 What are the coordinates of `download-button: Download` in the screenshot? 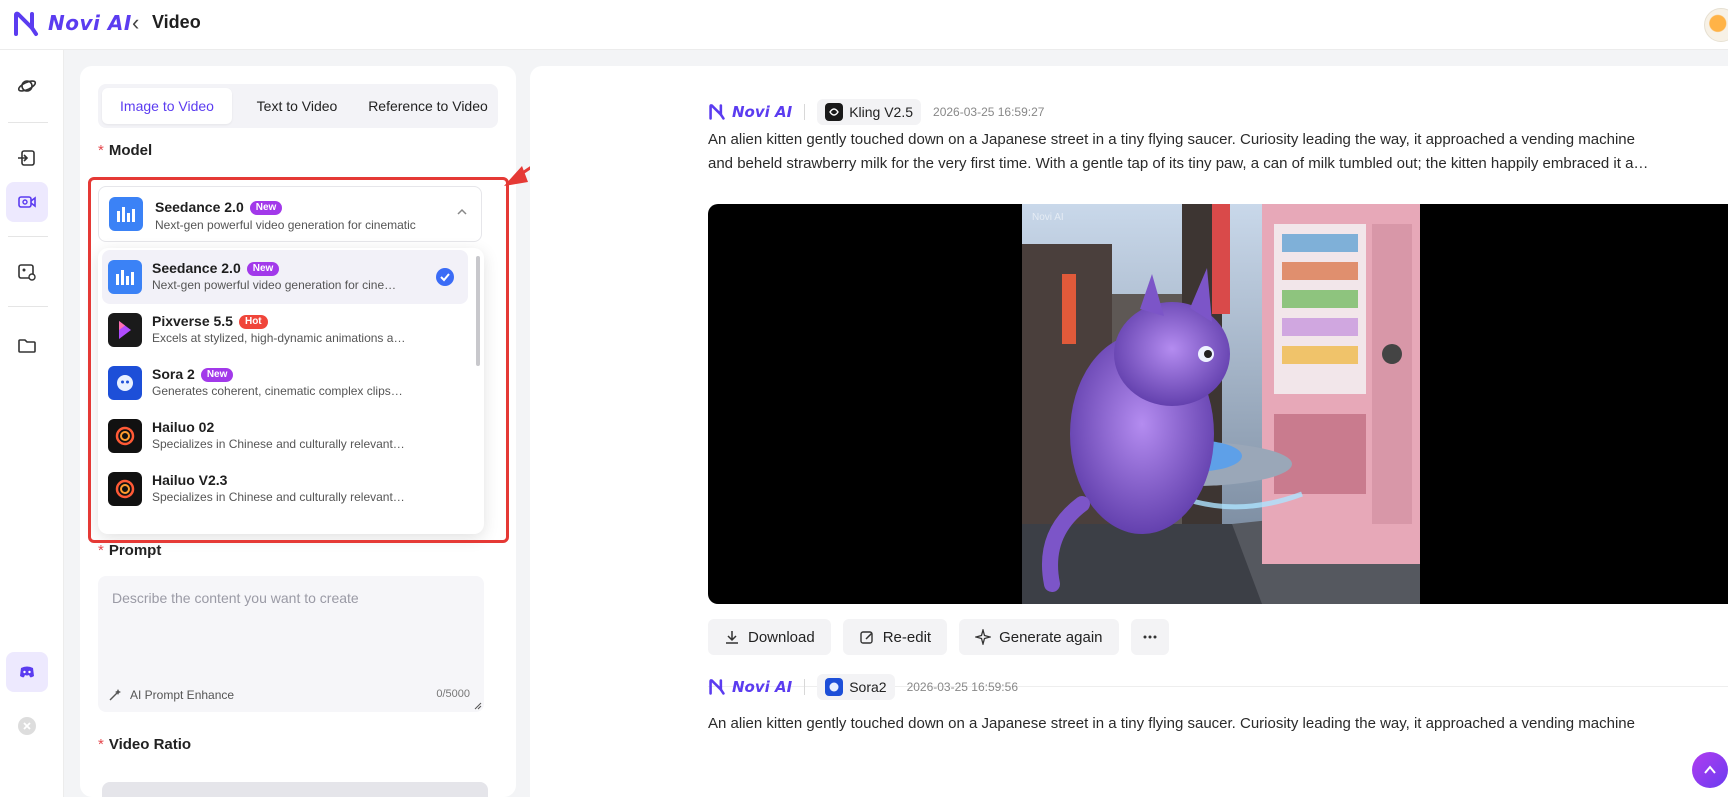 It's located at (769, 637).